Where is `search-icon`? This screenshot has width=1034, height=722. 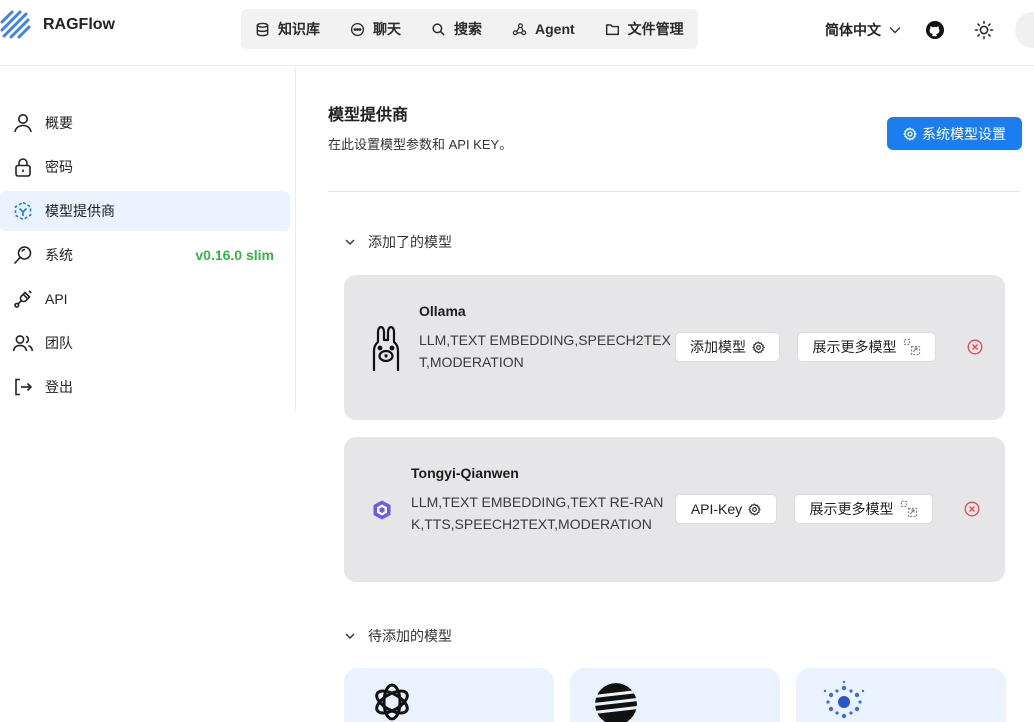 search-icon is located at coordinates (438, 29).